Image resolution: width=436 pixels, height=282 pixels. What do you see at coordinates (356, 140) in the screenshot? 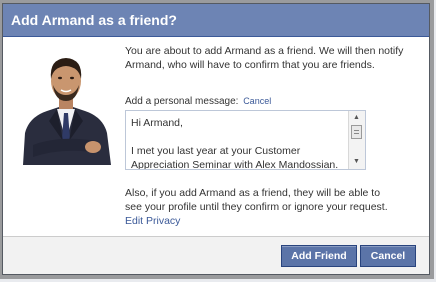
I see `textarea-scrollbar: ▲ ▼` at bounding box center [356, 140].